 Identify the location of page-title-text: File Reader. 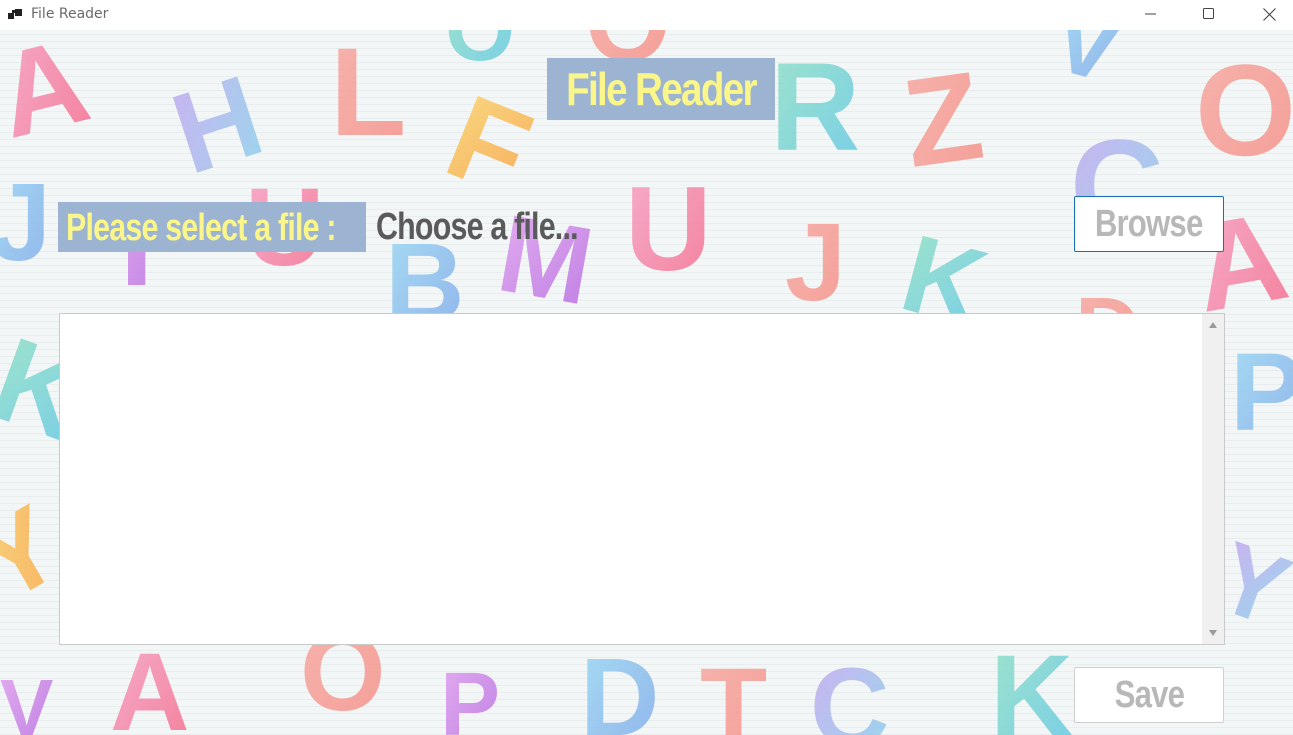
(662, 89).